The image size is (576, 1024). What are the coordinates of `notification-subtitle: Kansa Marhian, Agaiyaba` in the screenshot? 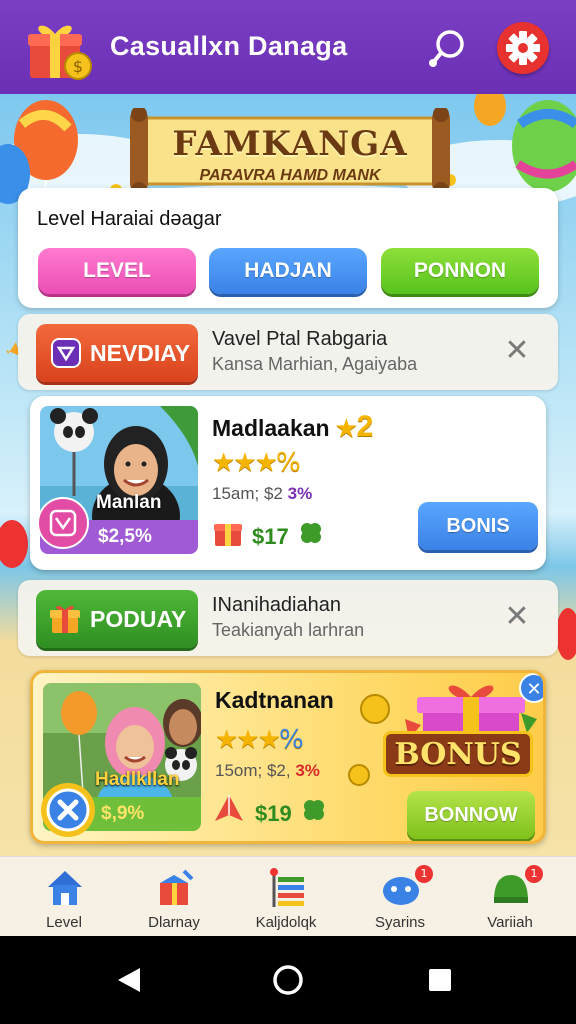 It's located at (315, 364).